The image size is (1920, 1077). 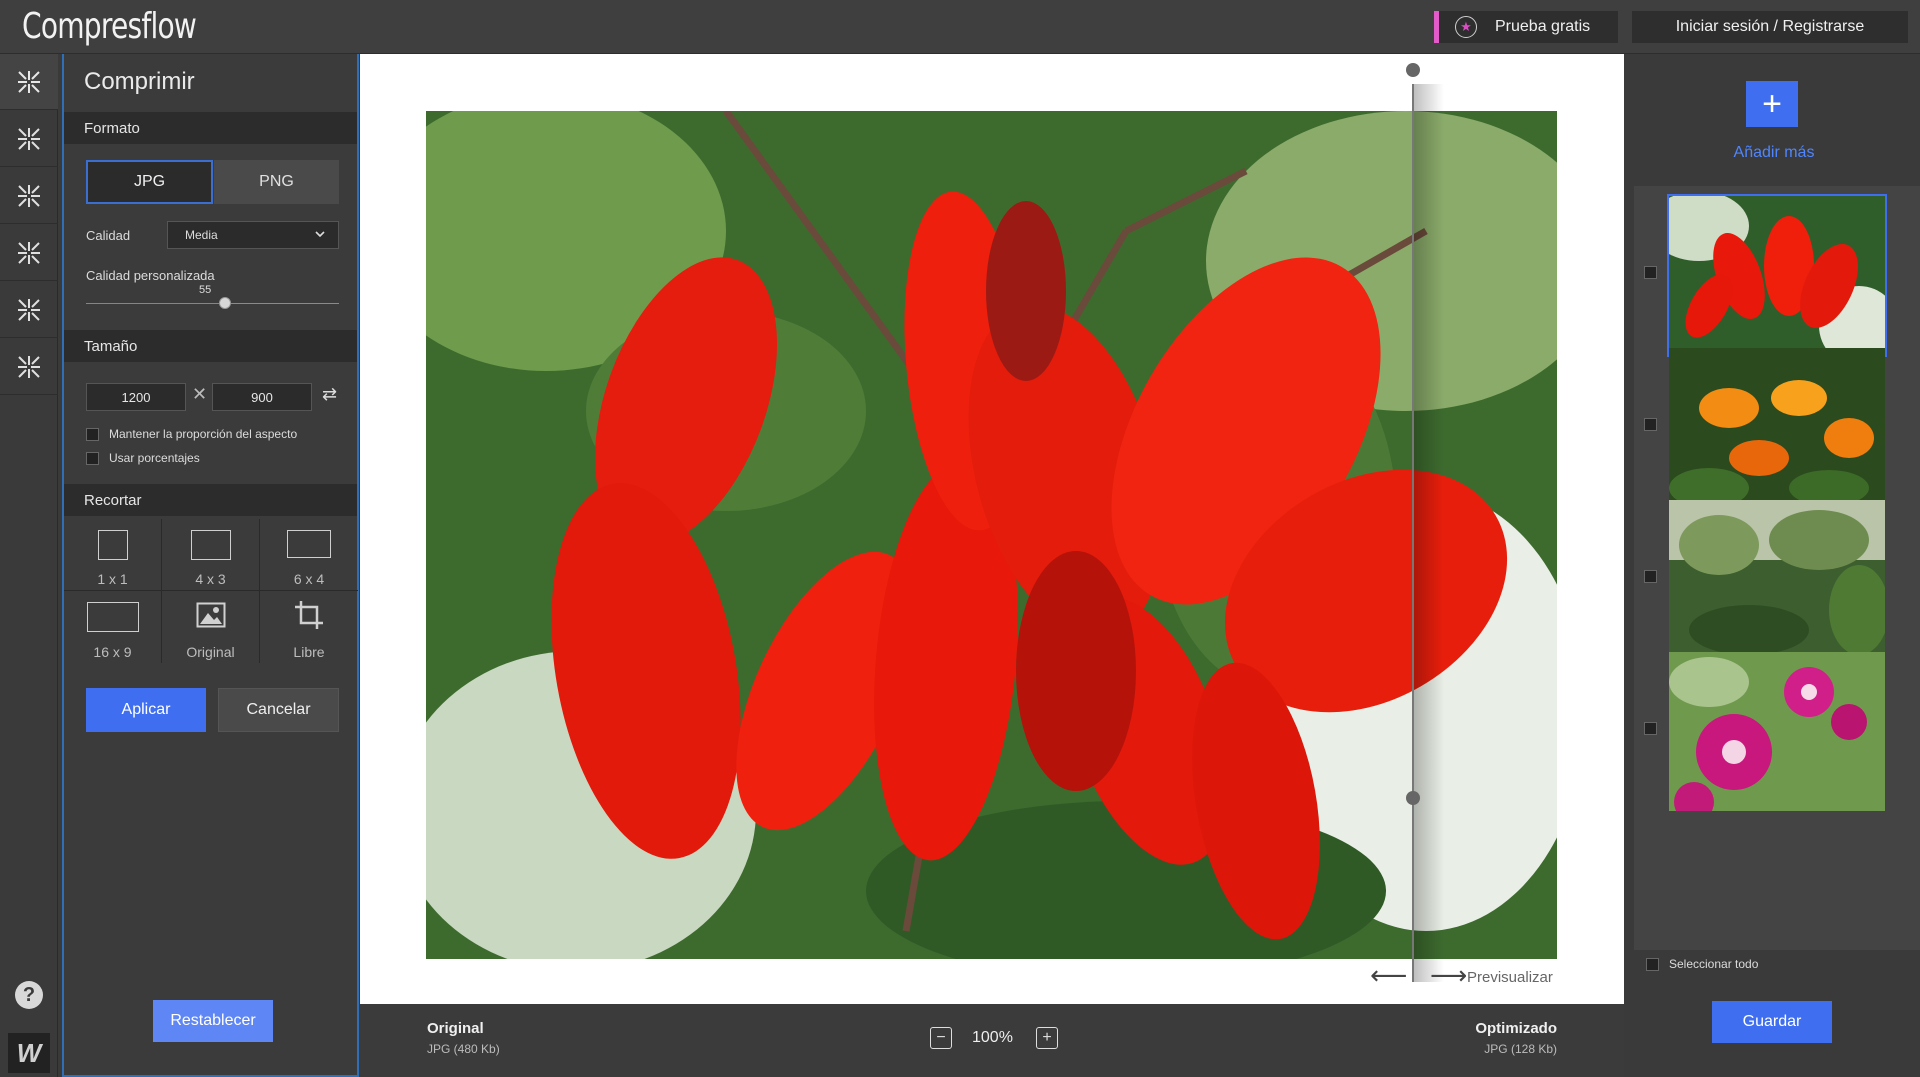 I want to click on format-png-button: PNG, so click(x=276, y=182).